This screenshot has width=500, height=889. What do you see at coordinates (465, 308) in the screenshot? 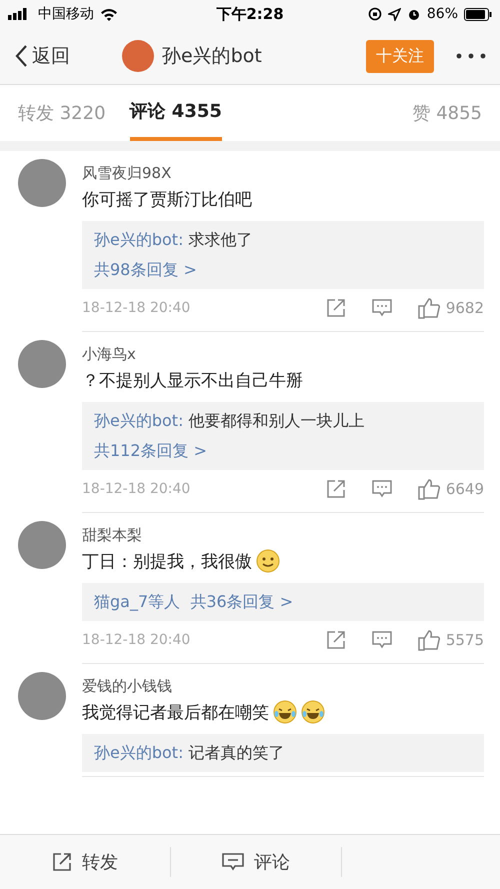
I see `like-count: 9682` at bounding box center [465, 308].